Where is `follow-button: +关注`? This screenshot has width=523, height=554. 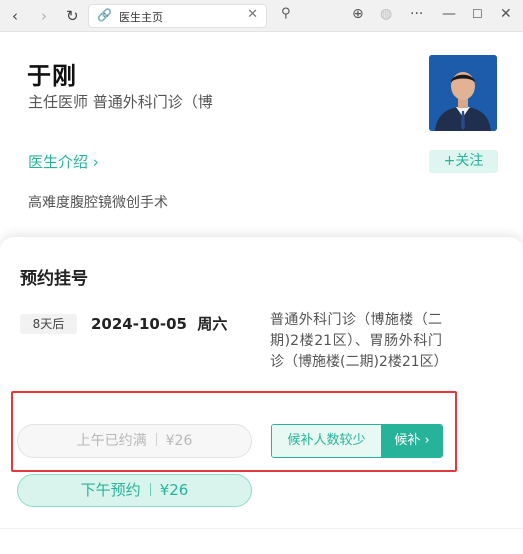
follow-button: +关注 is located at coordinates (463, 161).